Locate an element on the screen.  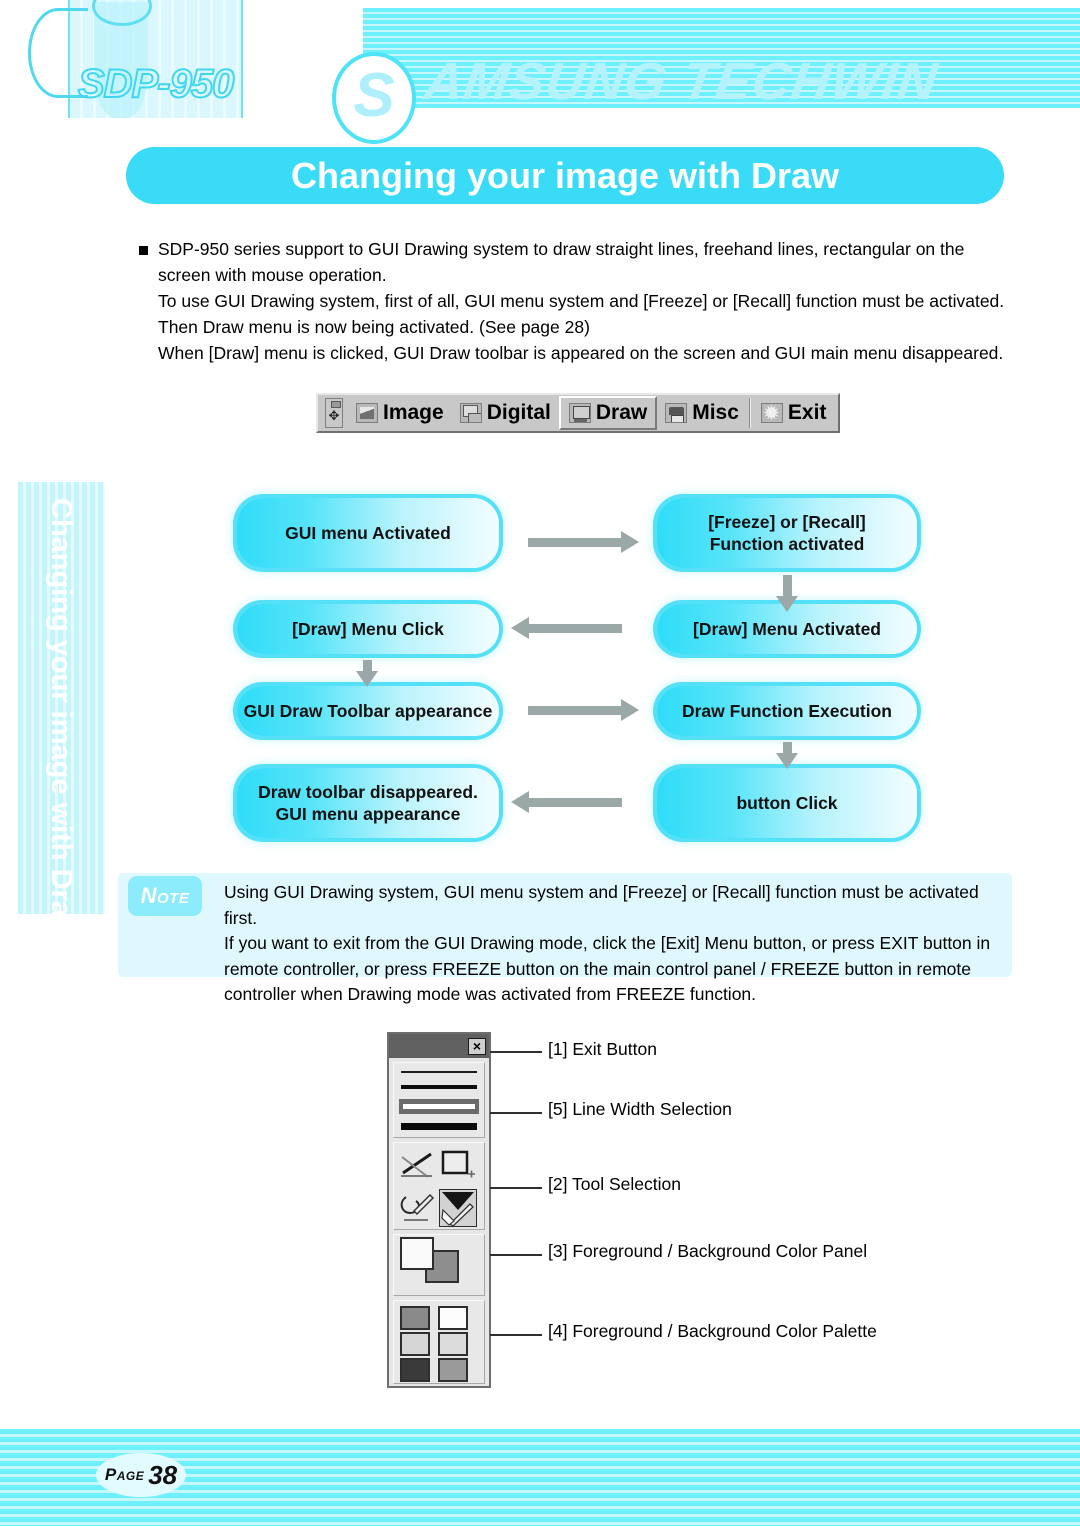
flow-arrow-7-left-icon is located at coordinates (566, 802).